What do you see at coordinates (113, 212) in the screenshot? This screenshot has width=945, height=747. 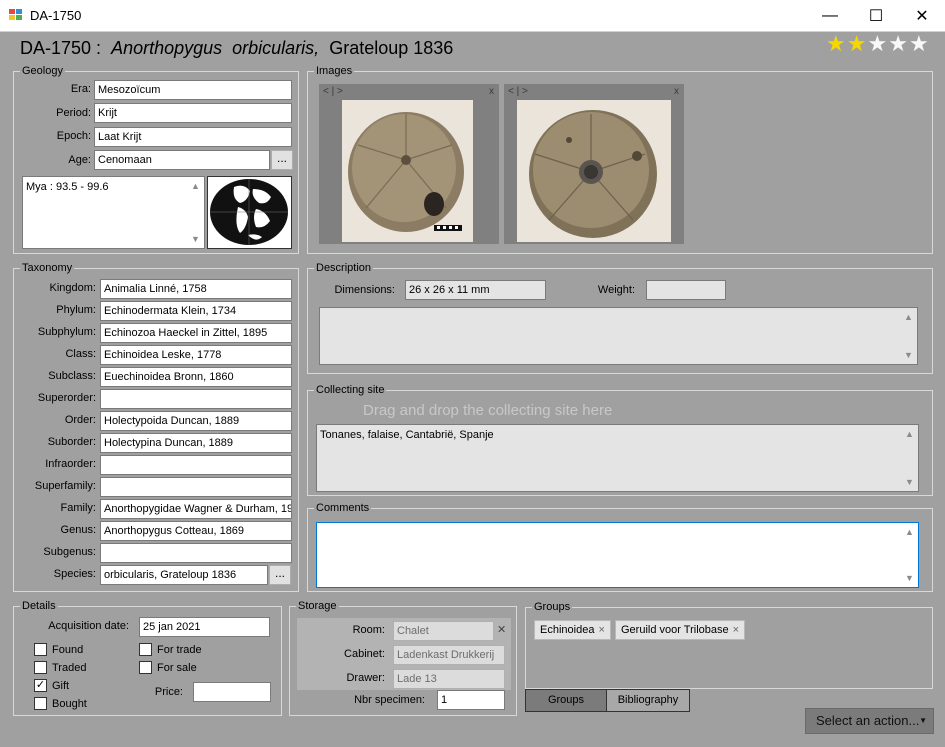 I see `mya-textbox: Mya : 93.5 - 99.6 ▲ ▼` at bounding box center [113, 212].